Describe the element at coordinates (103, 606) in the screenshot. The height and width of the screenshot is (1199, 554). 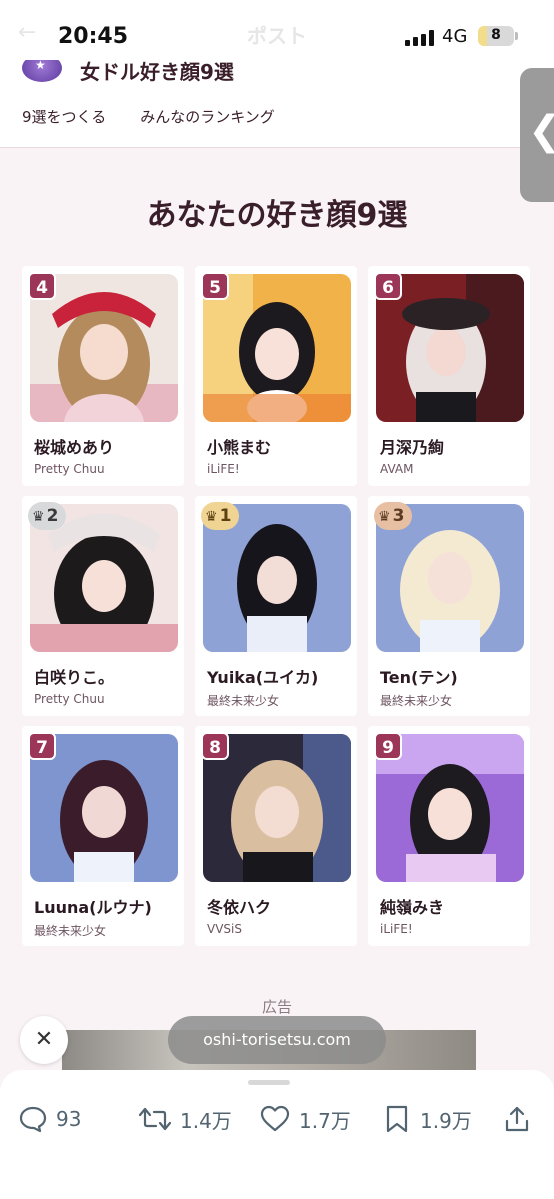
I see `idol-card: ♛ 2 白咲りこ。 Pretty Chuu` at that location.